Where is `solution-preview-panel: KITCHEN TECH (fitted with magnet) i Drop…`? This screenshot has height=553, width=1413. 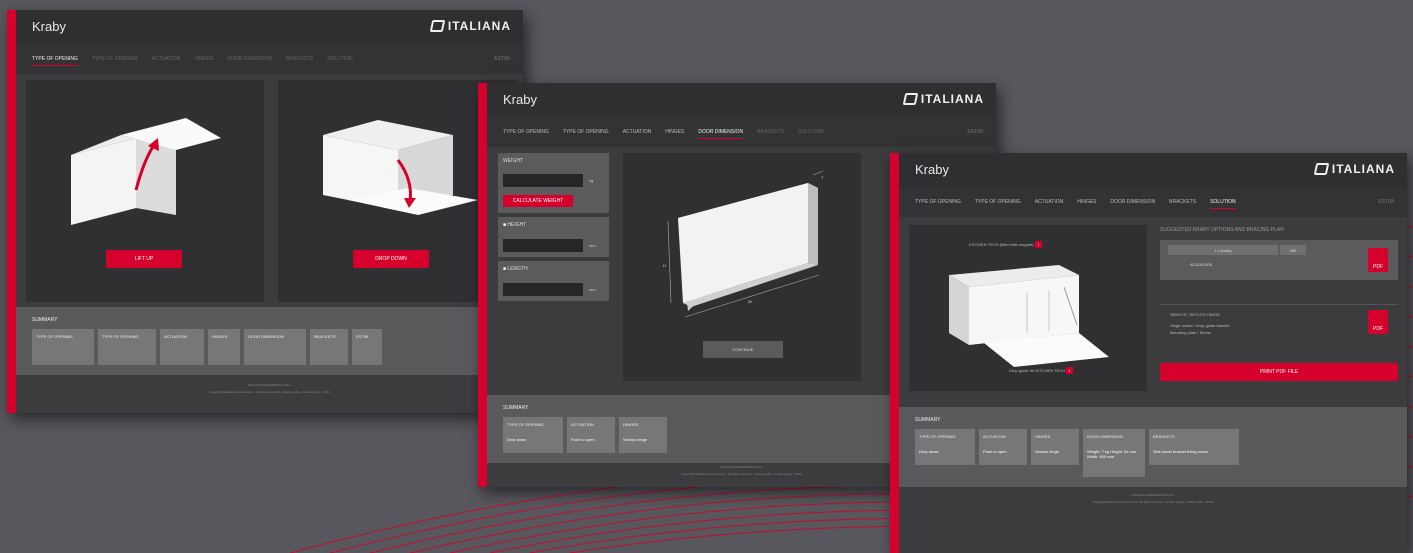
solution-preview-panel: KITCHEN TECH (fitted with magnet) i Drop… is located at coordinates (1028, 308).